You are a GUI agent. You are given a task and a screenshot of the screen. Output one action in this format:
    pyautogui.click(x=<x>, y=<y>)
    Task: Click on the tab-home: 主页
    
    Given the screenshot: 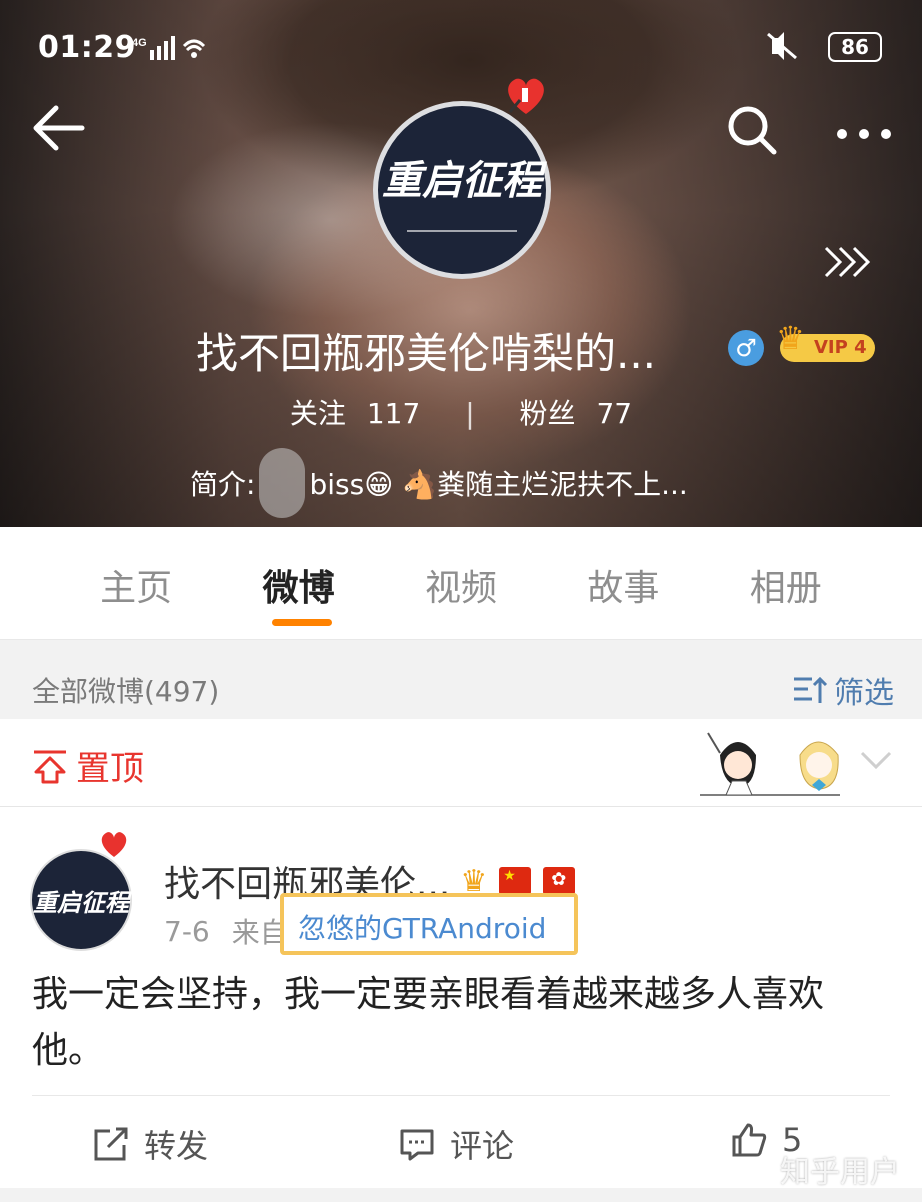 What is the action you would take?
    pyautogui.click(x=136, y=583)
    